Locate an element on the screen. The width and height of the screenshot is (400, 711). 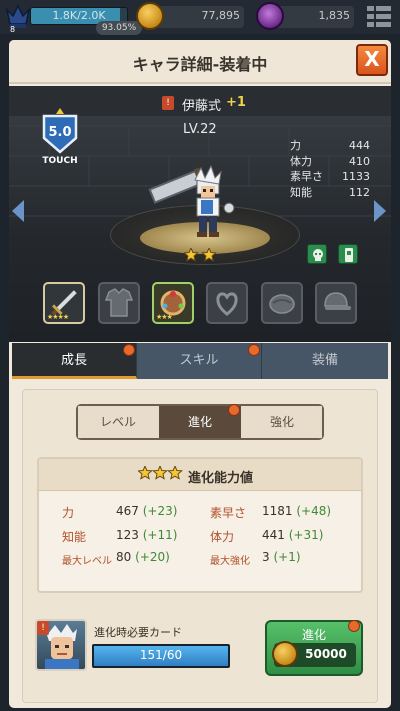
equipment-slot-amulet is located at coordinates (227, 303).